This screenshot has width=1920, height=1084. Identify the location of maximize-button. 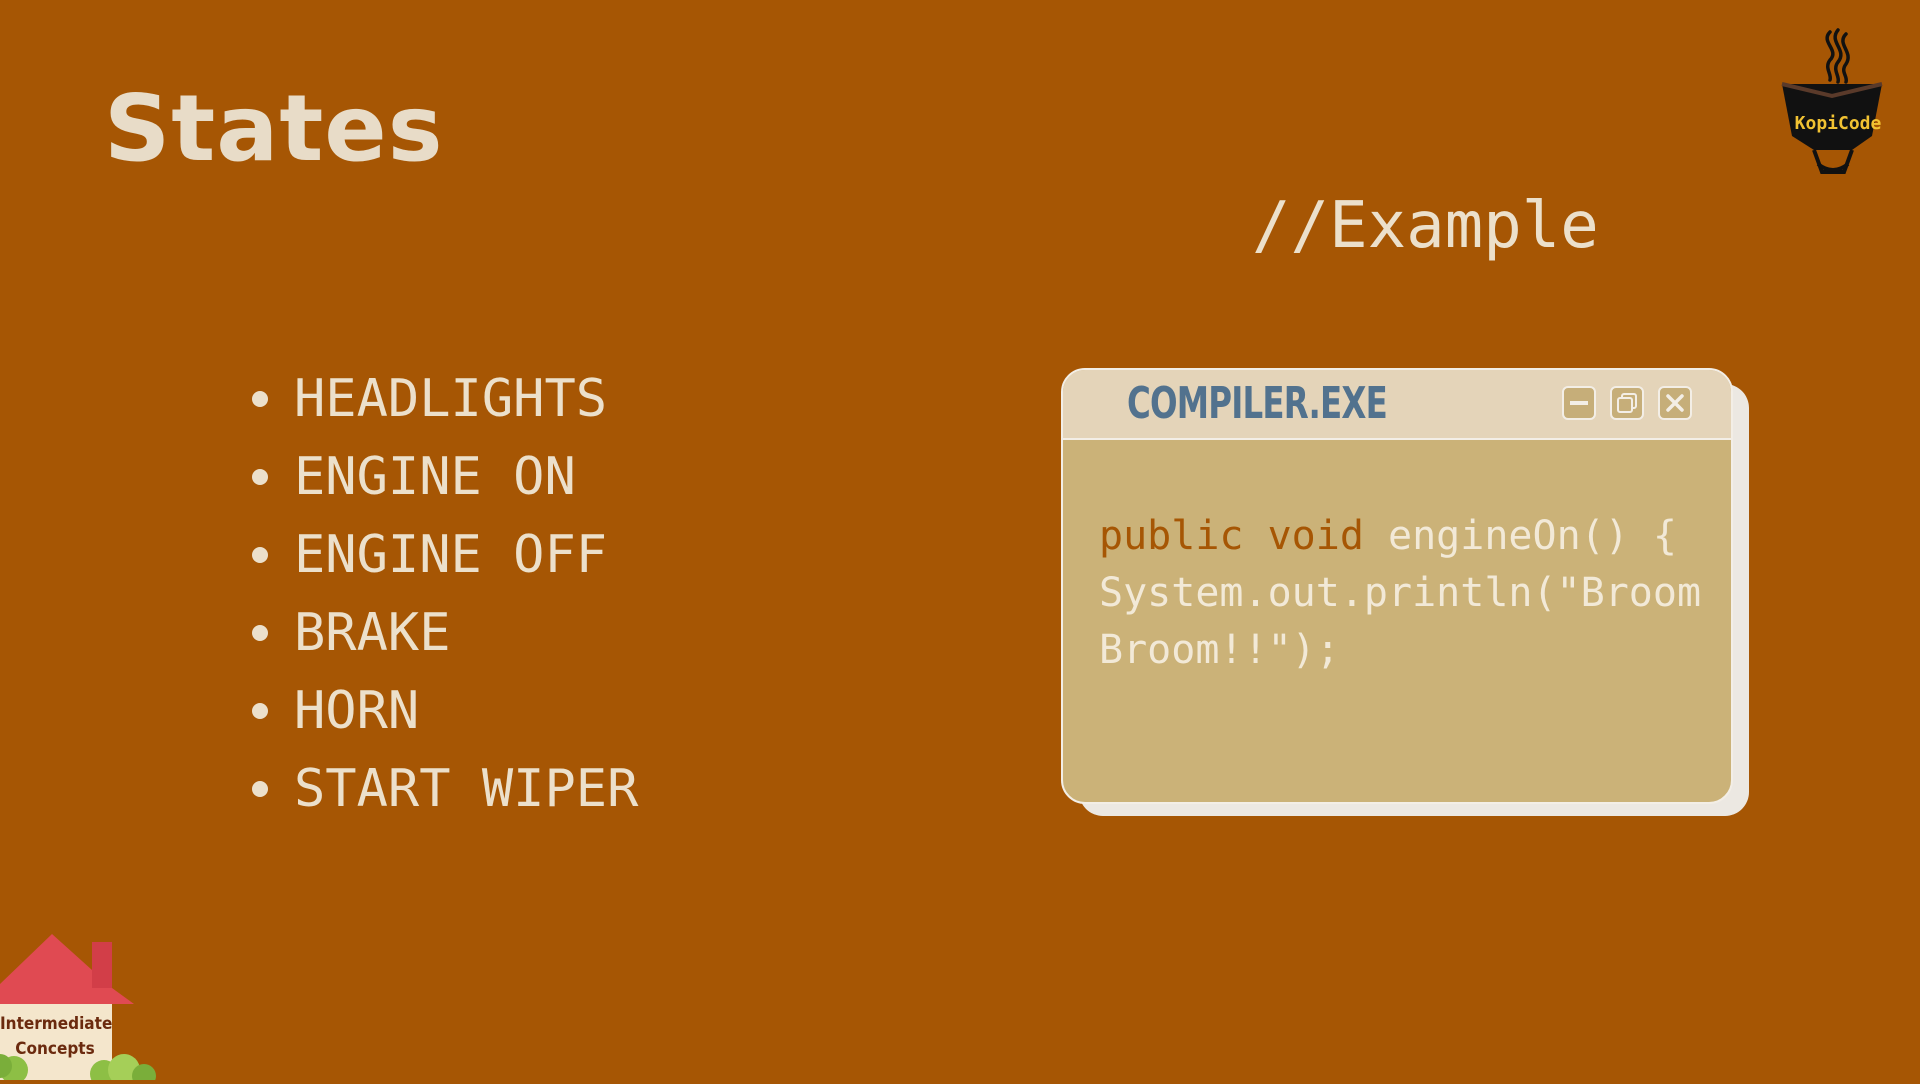
(1627, 403).